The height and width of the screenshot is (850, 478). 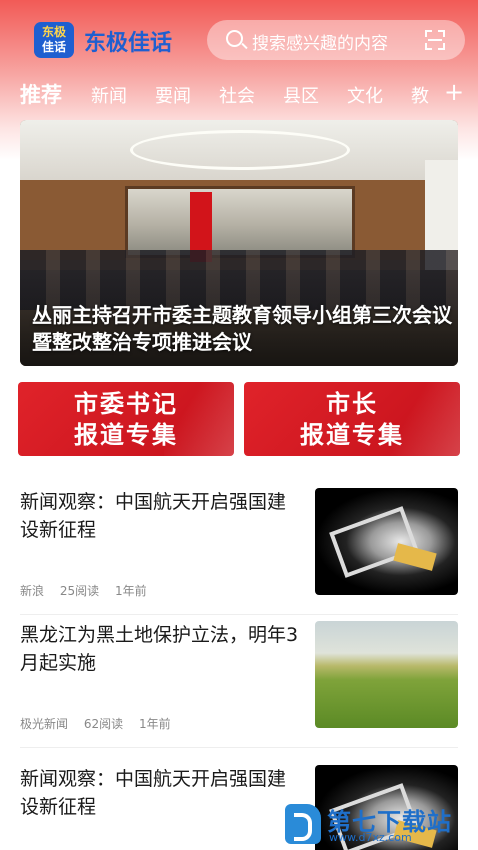 I want to click on app-logo: 东极 佳话, so click(x=54, y=40).